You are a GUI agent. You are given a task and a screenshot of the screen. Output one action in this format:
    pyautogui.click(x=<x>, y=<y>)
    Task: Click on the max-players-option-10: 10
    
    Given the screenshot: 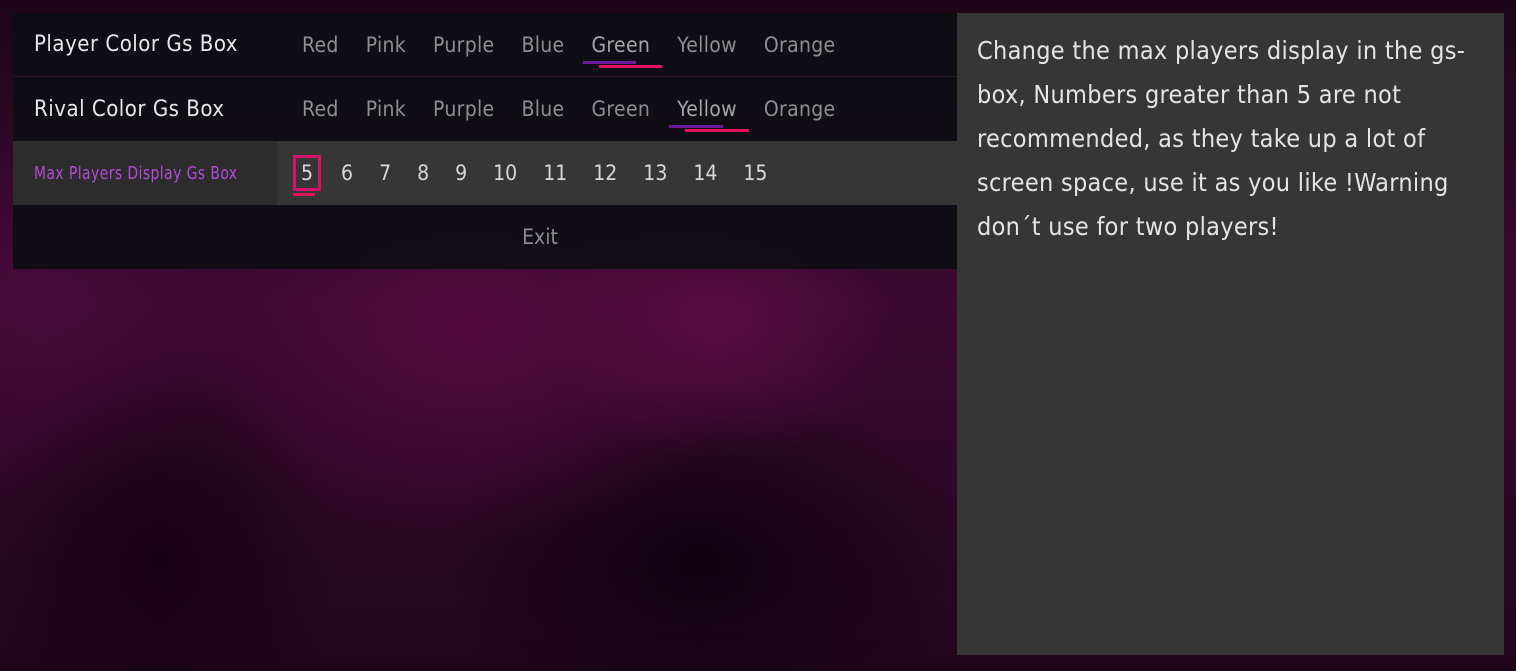 What is the action you would take?
    pyautogui.click(x=505, y=173)
    